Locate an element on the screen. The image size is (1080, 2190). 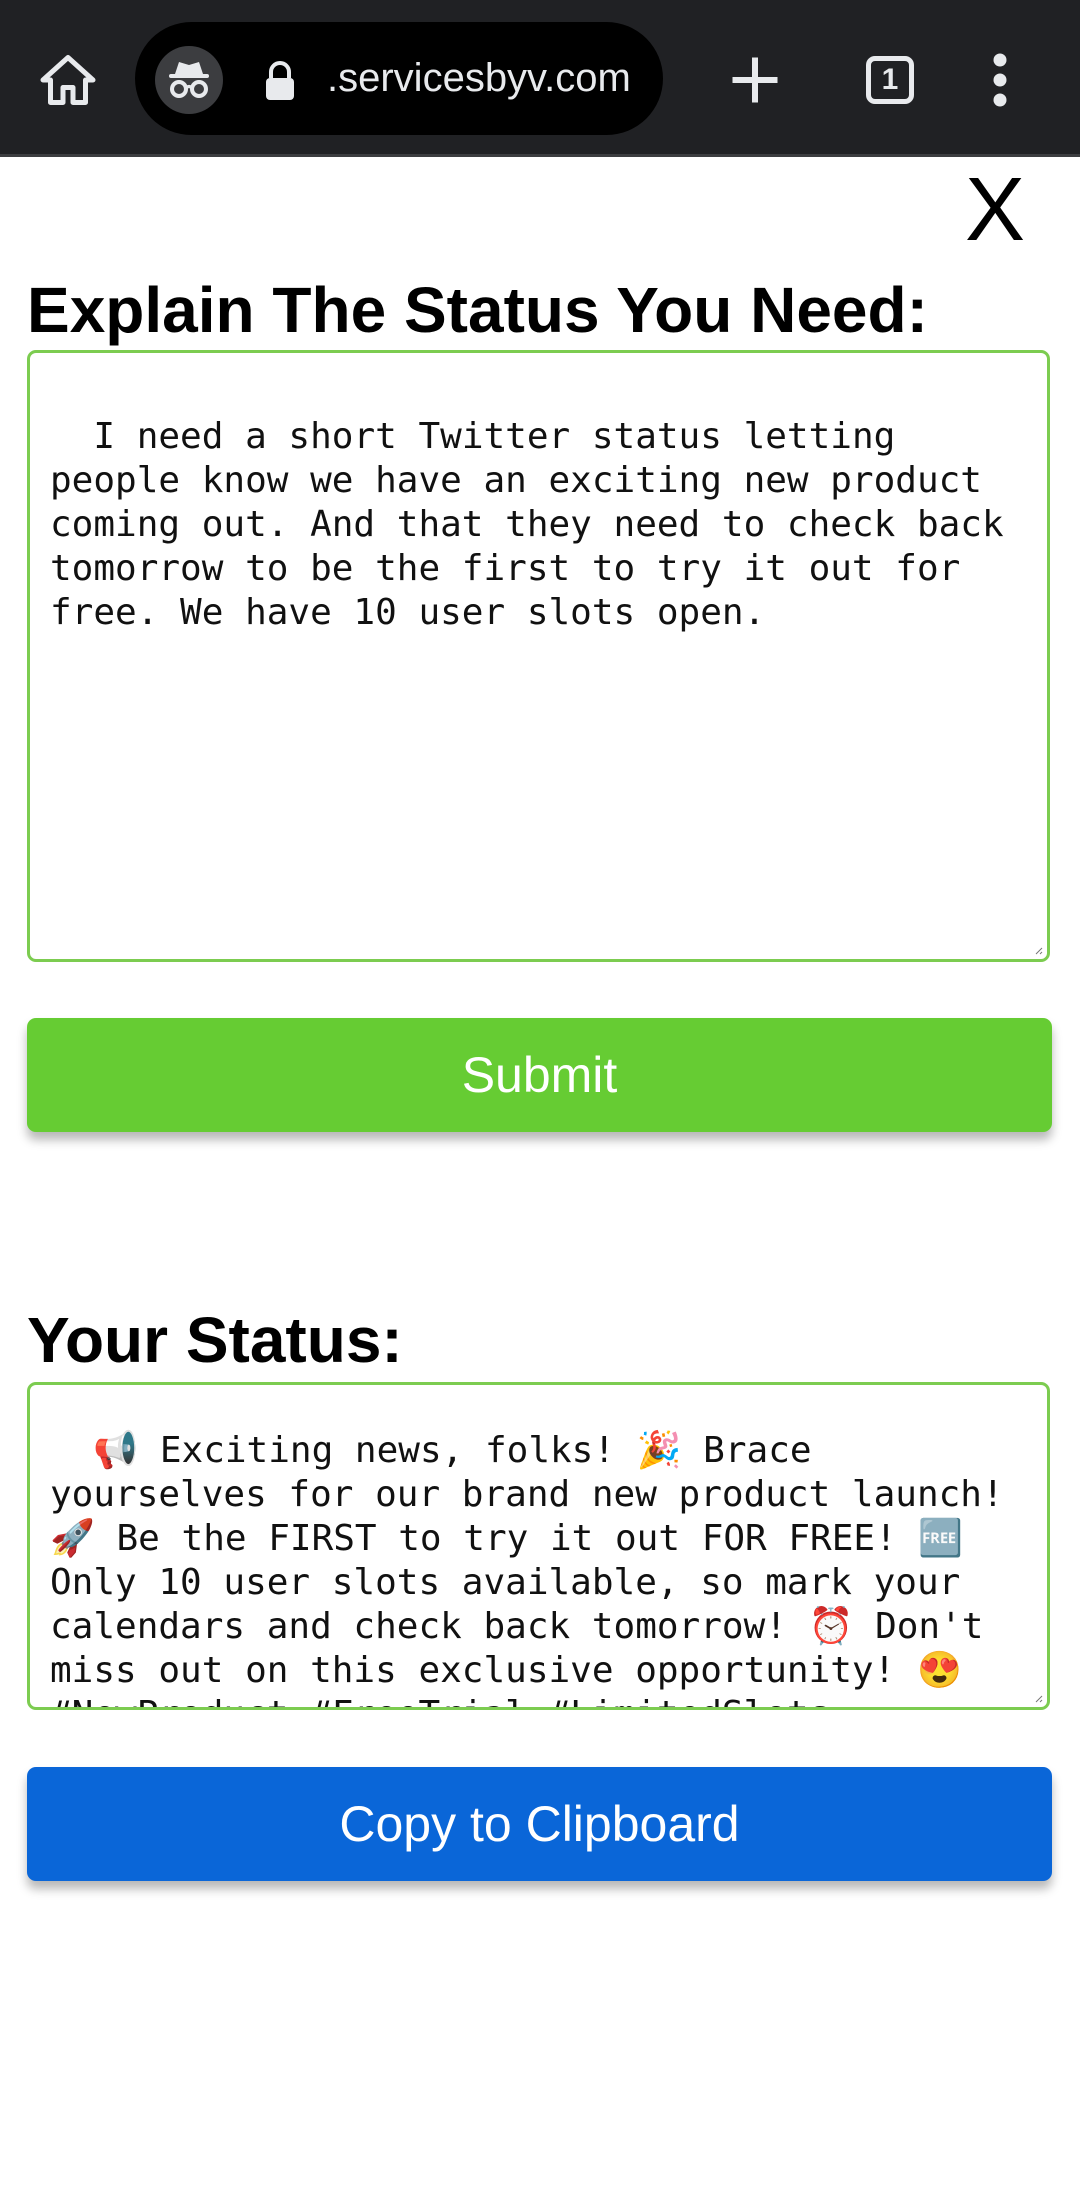
prompt-heading: Explain The Status You Need: is located at coordinates (477, 310).